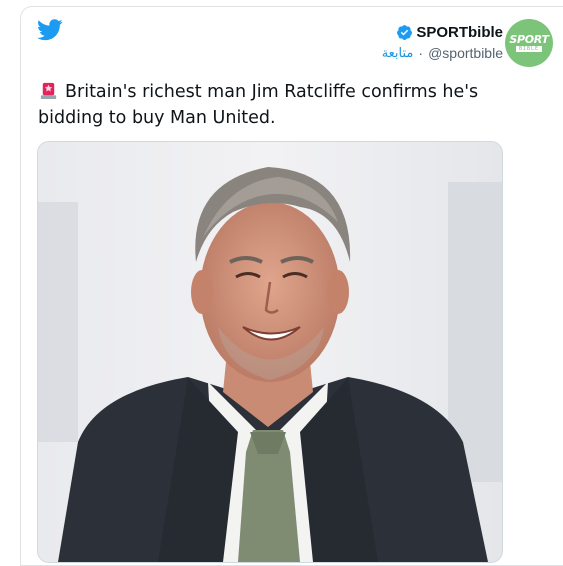  What do you see at coordinates (405, 32) in the screenshot?
I see `verified-badge-icon` at bounding box center [405, 32].